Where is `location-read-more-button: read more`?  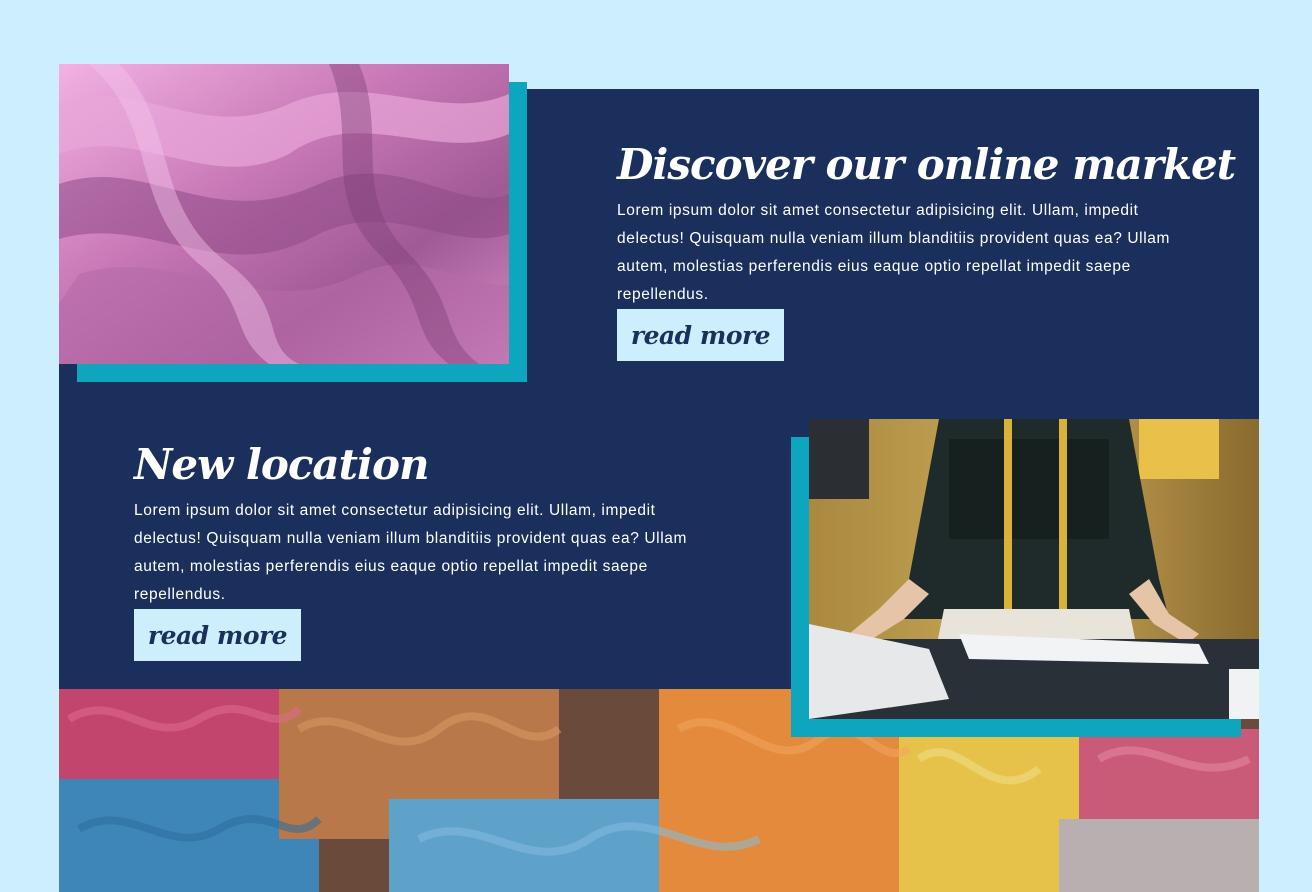
location-read-more-button: read more is located at coordinates (217, 635).